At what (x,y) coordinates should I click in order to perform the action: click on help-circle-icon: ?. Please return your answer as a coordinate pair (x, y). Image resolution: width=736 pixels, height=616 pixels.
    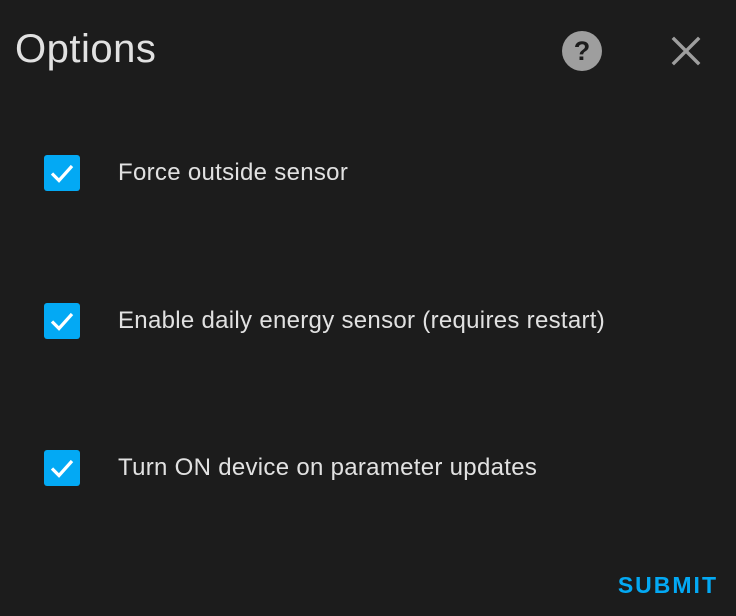
    Looking at the image, I should click on (582, 53).